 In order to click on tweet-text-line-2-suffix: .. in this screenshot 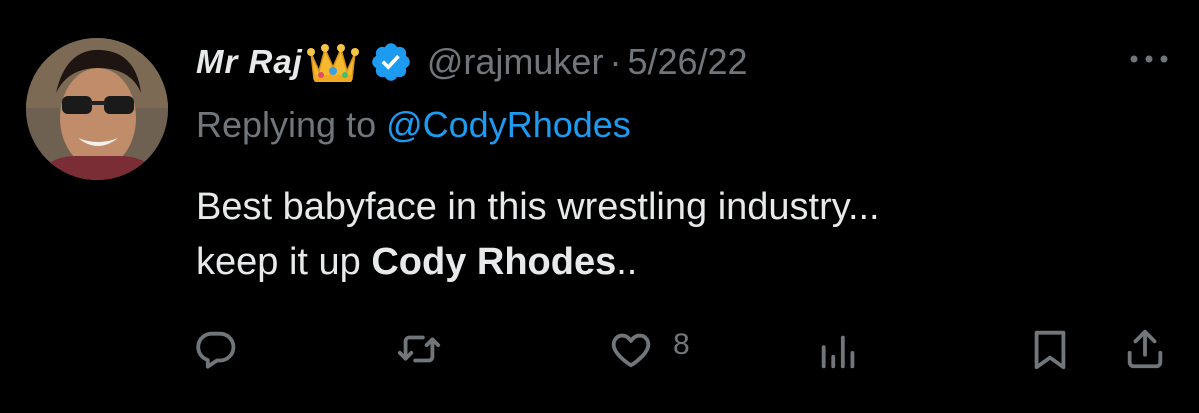, I will do `click(627, 262)`.